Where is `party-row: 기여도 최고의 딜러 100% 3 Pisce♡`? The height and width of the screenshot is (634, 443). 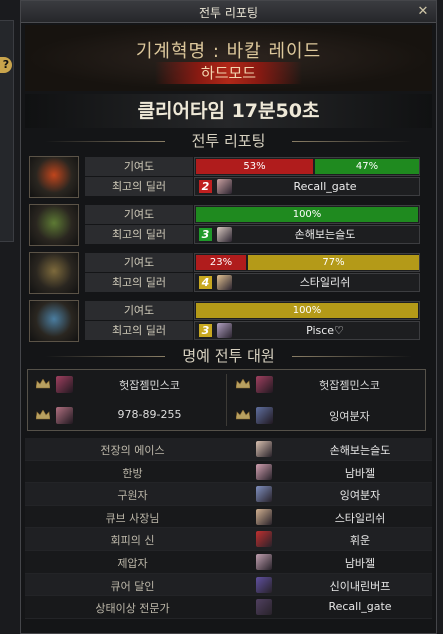
party-row: 기여도 최고의 딜러 100% 3 Pisce♡ is located at coordinates (222, 321).